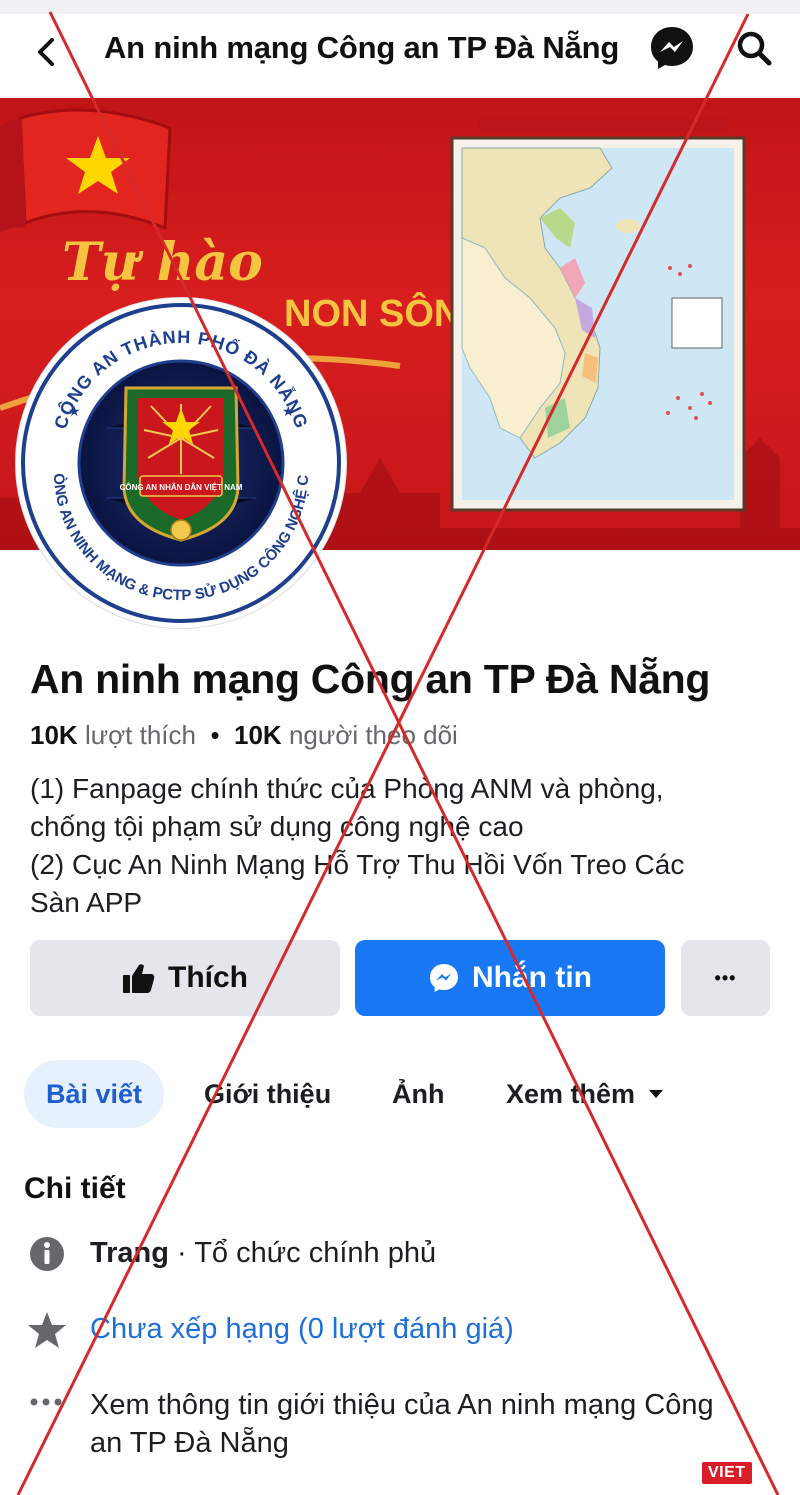 Image resolution: width=800 pixels, height=1495 pixels. Describe the element at coordinates (400, 7) in the screenshot. I see `status-bar-gap` at that location.